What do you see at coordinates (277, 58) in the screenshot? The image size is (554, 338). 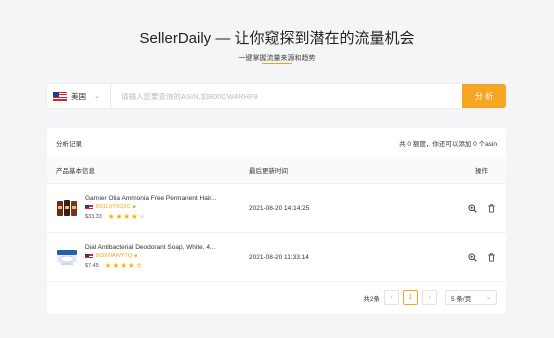 I see `page-subtitle: 一键掌握流量来源和趋势` at bounding box center [277, 58].